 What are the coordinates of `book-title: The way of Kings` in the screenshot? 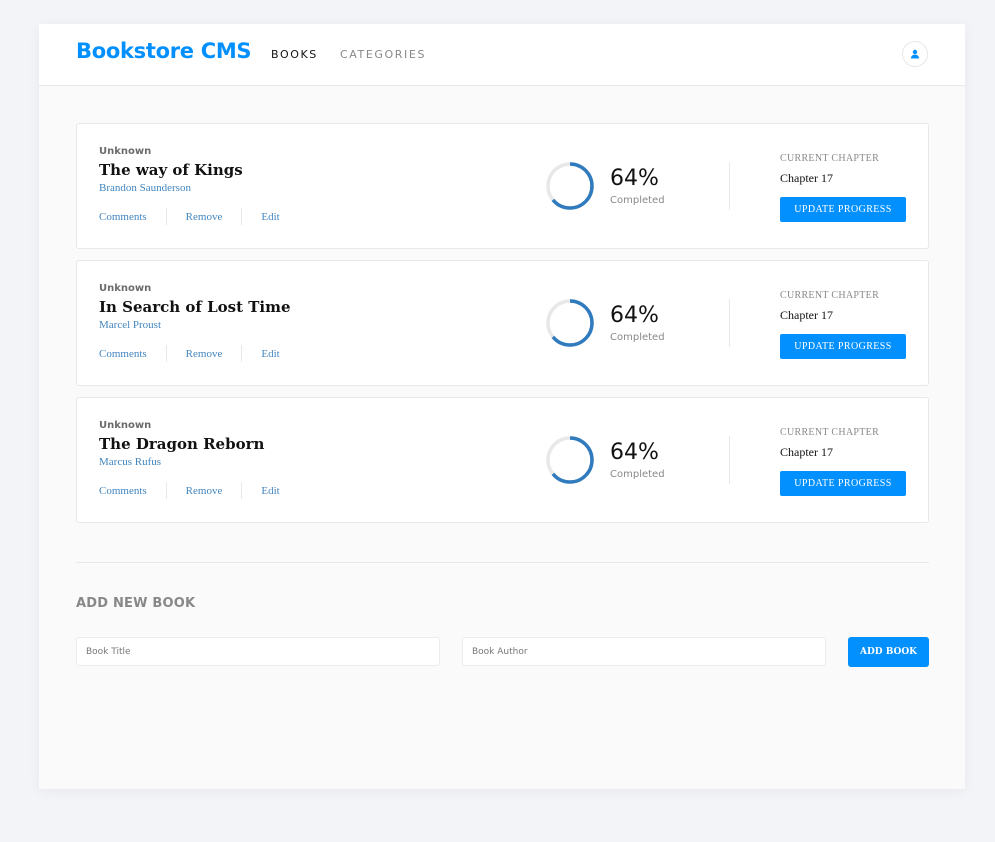 It's located at (171, 170).